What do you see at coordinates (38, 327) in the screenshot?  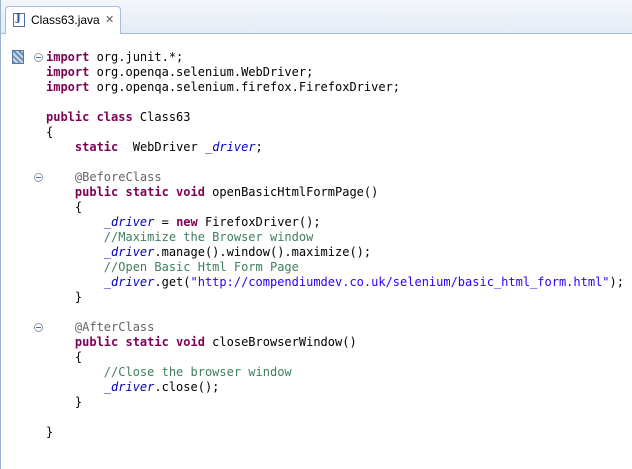 I see `fold-afterclass-method-icon` at bounding box center [38, 327].